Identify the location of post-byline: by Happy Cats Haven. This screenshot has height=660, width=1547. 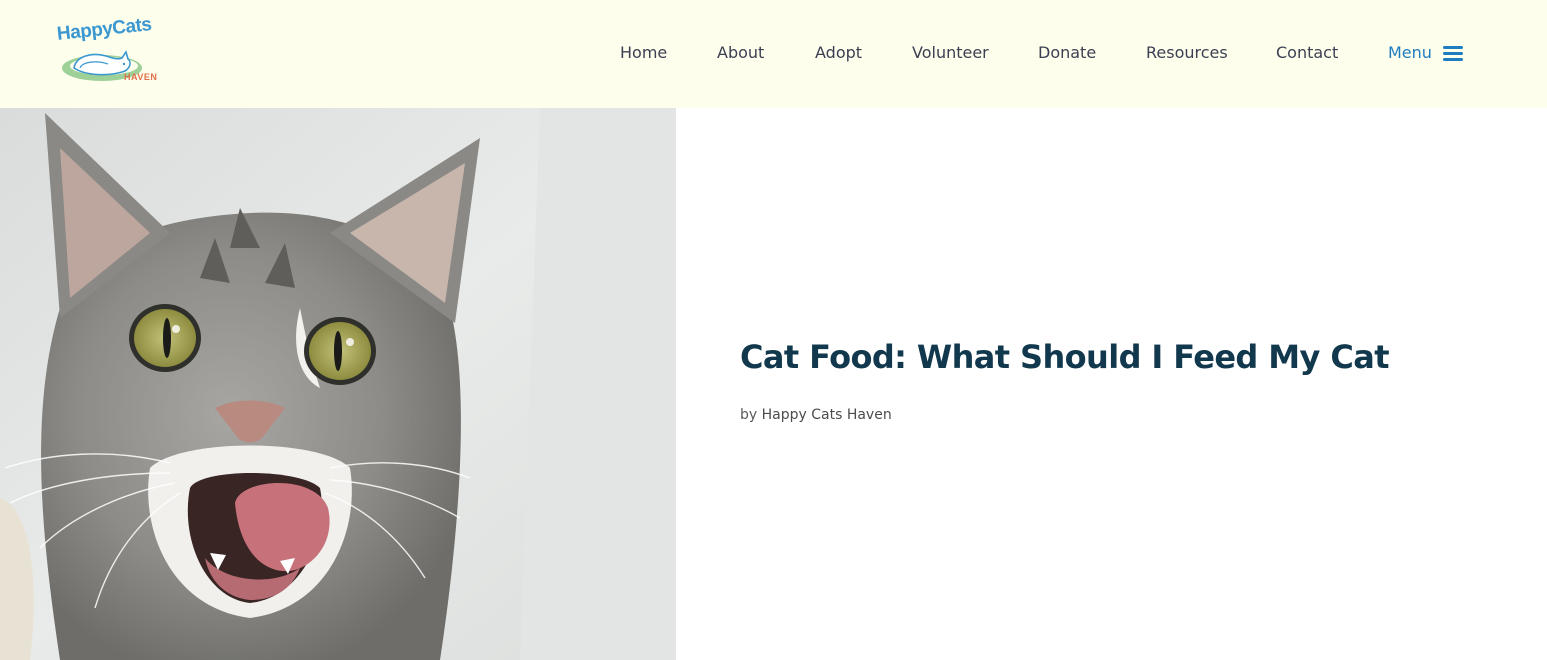
(816, 415).